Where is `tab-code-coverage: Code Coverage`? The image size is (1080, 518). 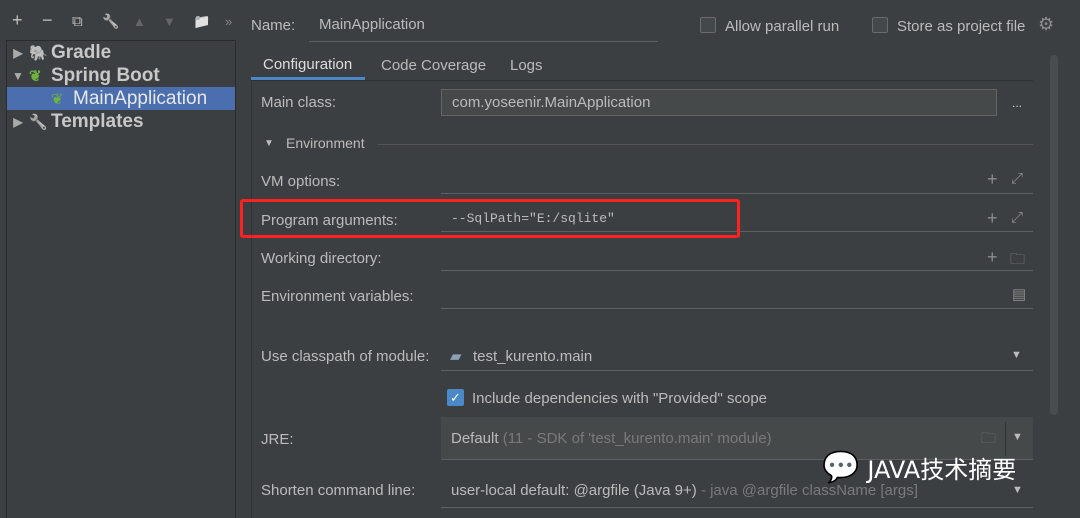
tab-code-coverage: Code Coverage is located at coordinates (433, 65).